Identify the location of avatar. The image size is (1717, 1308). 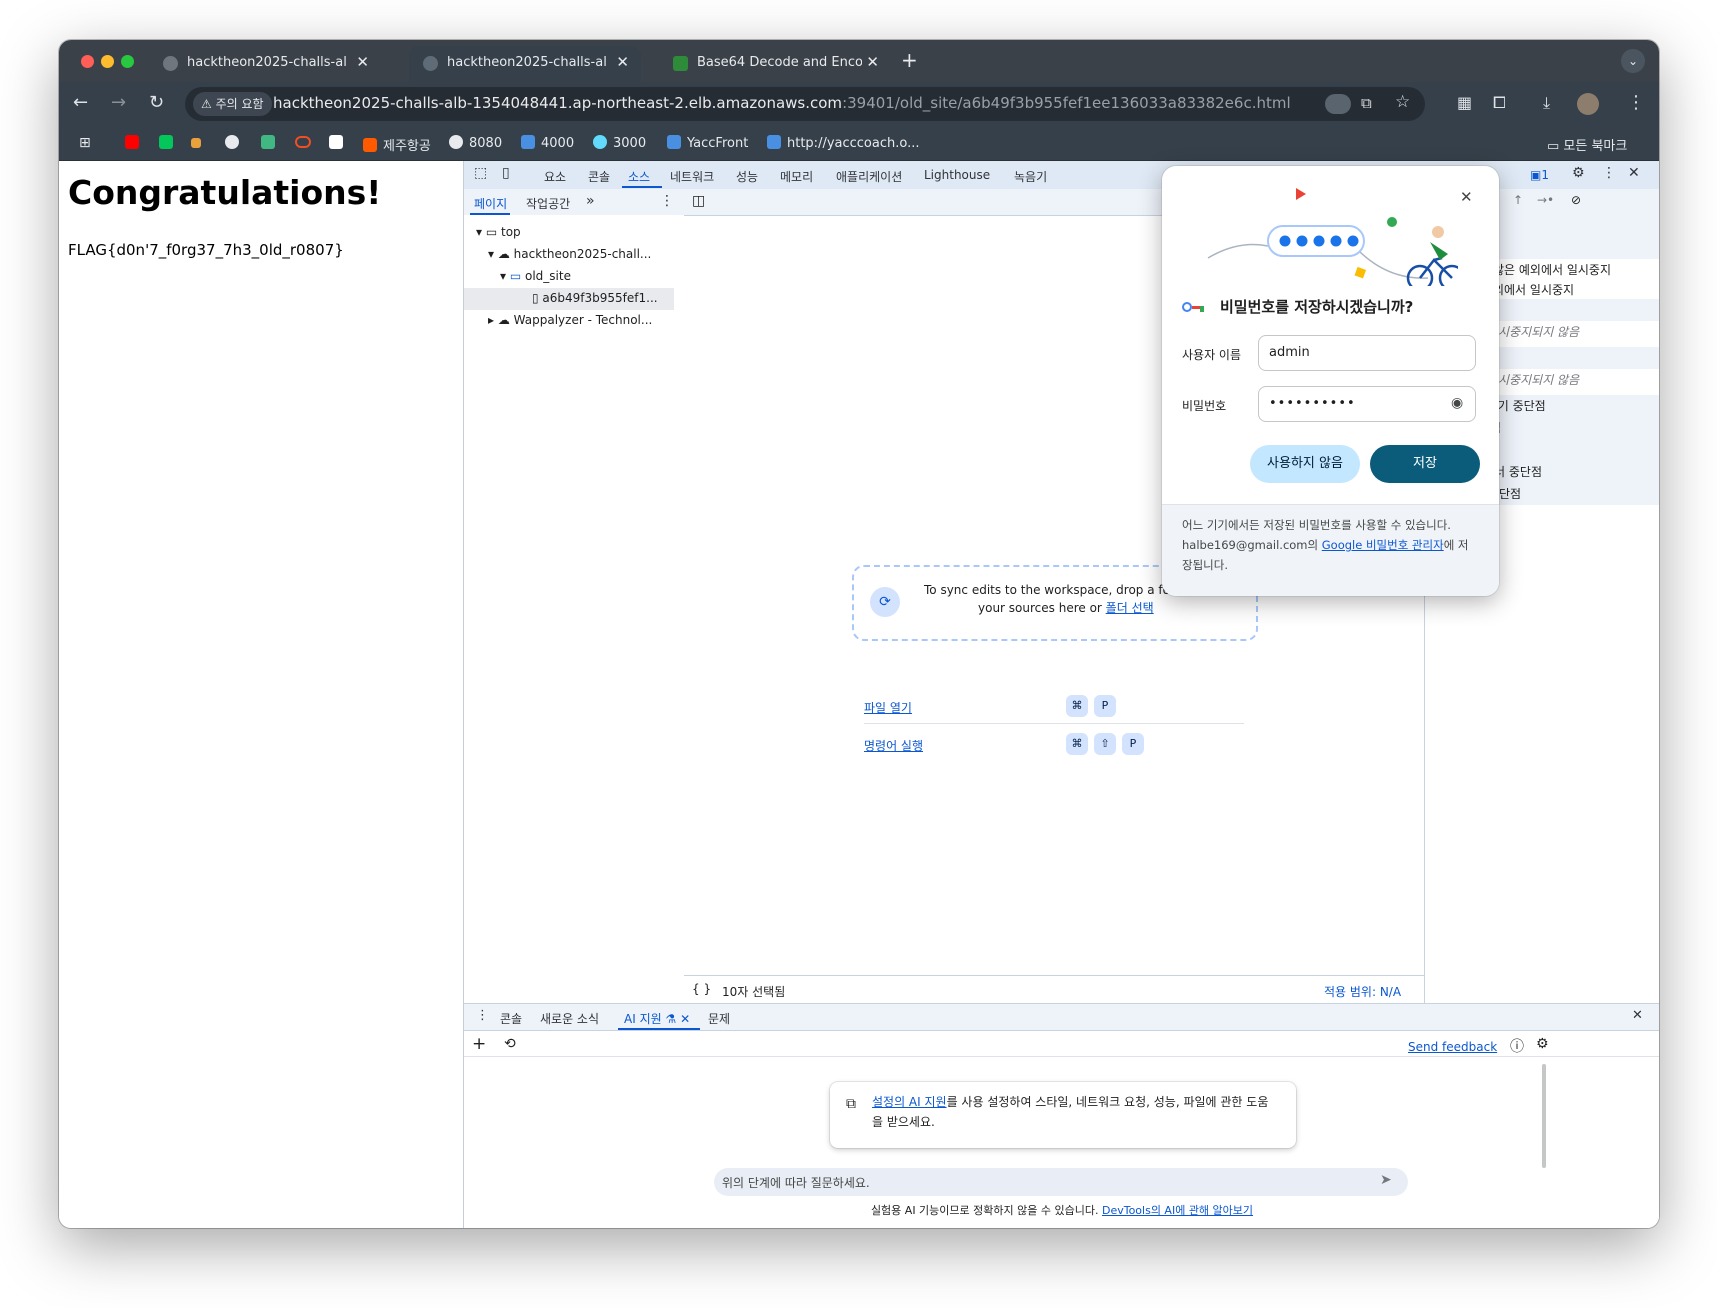
(1588, 104).